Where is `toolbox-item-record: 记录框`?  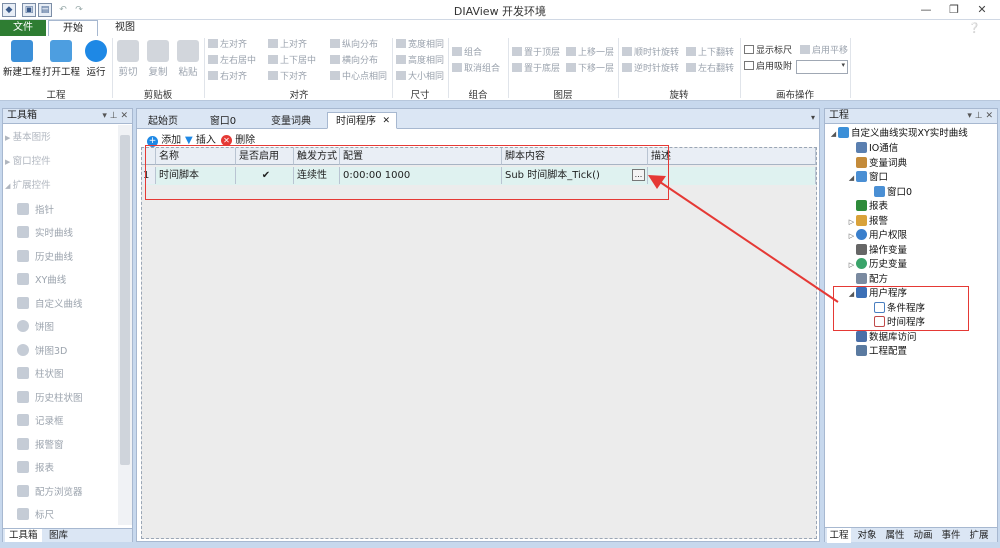
toolbox-item-record: 记录框 is located at coordinates (35, 422).